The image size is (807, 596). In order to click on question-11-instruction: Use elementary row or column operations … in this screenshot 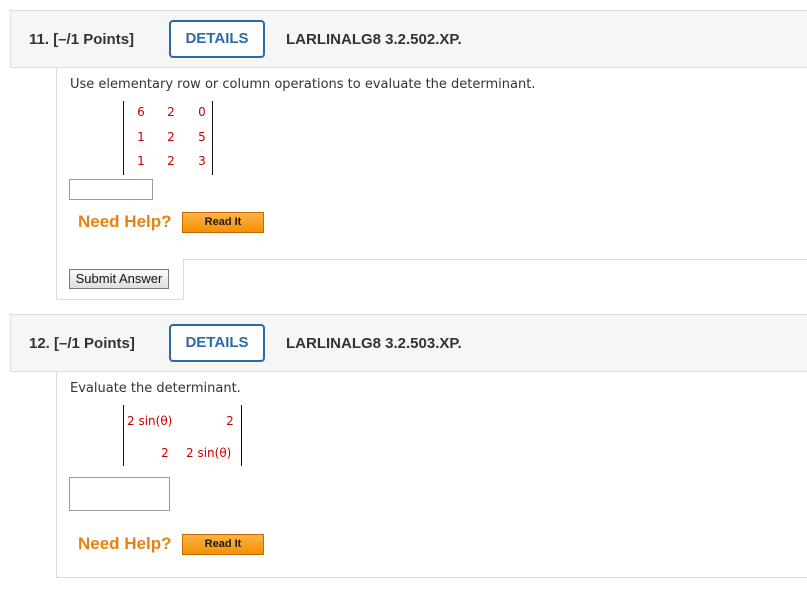, I will do `click(303, 84)`.